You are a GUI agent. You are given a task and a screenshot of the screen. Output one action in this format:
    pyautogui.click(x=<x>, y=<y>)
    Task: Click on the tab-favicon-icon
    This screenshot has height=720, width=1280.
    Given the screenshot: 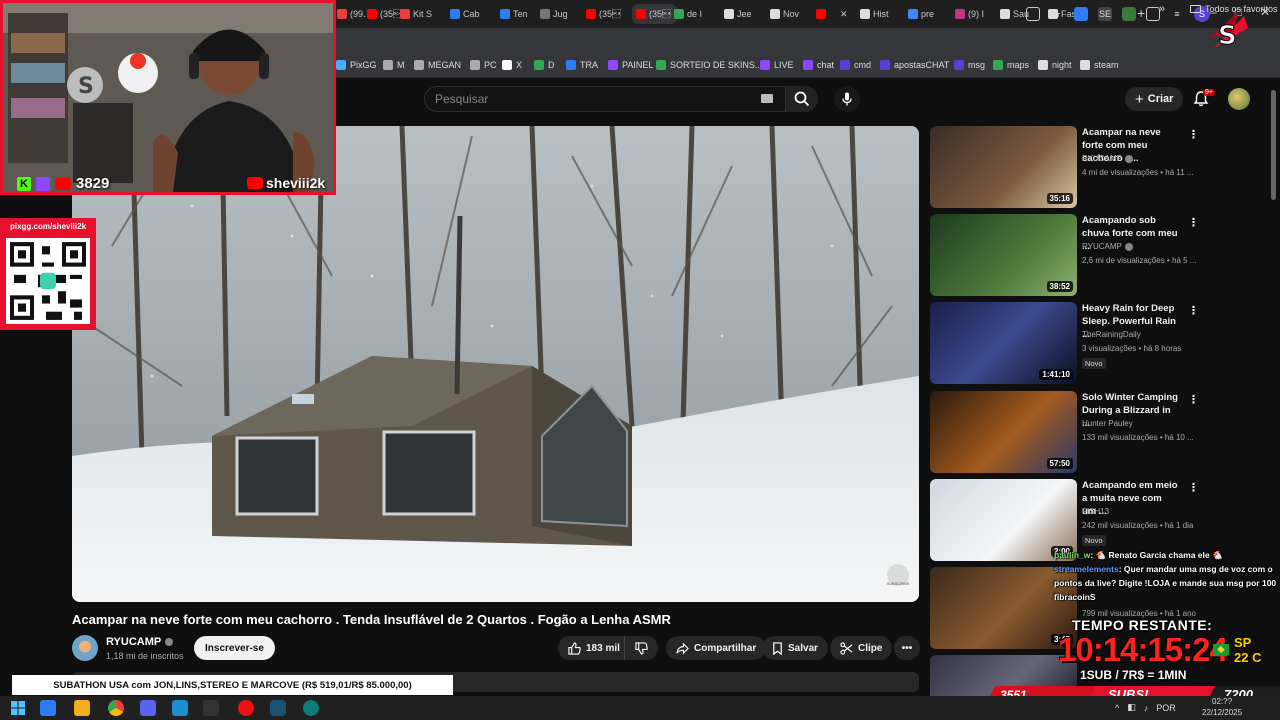 What is the action you would take?
    pyautogui.click(x=821, y=14)
    